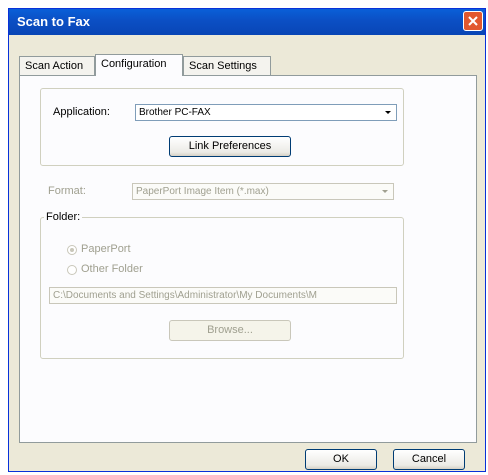 This screenshot has width=488, height=475. I want to click on application-label: Application:, so click(81, 112).